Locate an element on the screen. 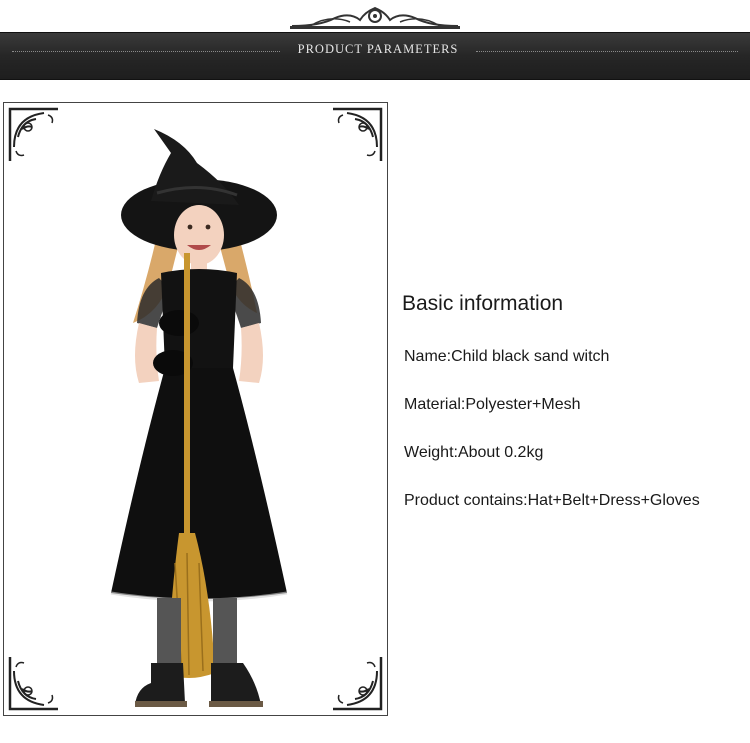 Image resolution: width=750 pixels, height=743 pixels. info-row-name: Name:Child black sand witch is located at coordinates (507, 356).